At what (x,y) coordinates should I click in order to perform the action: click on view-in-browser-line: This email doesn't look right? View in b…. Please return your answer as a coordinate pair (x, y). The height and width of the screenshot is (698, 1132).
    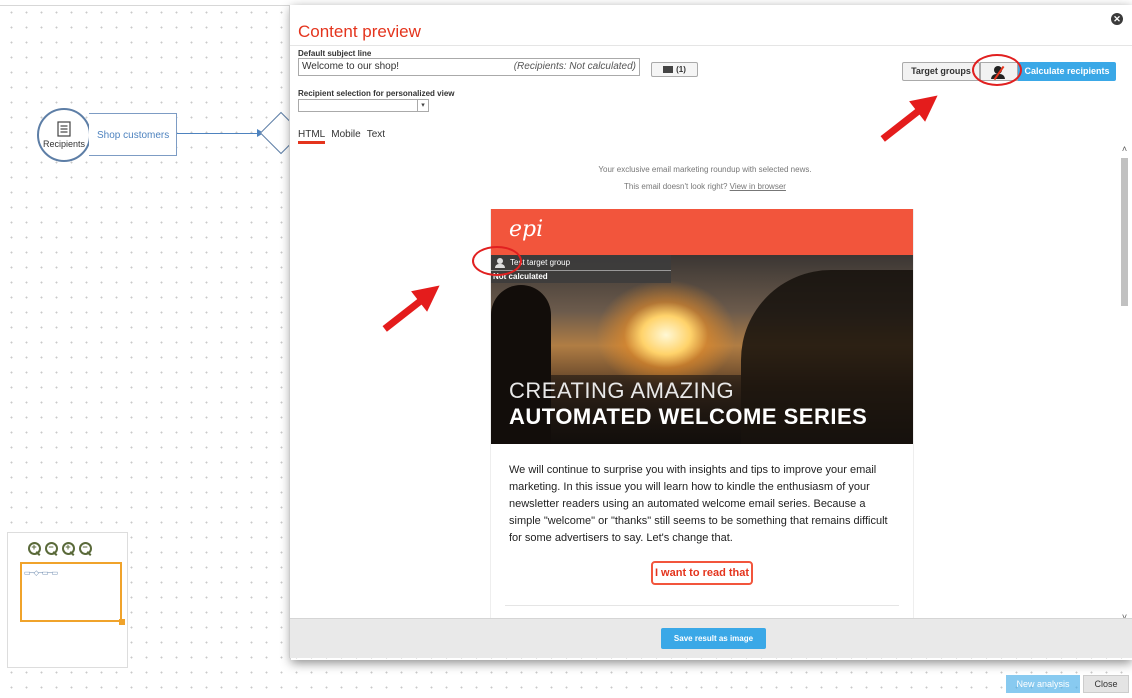
    Looking at the image, I should click on (704, 186).